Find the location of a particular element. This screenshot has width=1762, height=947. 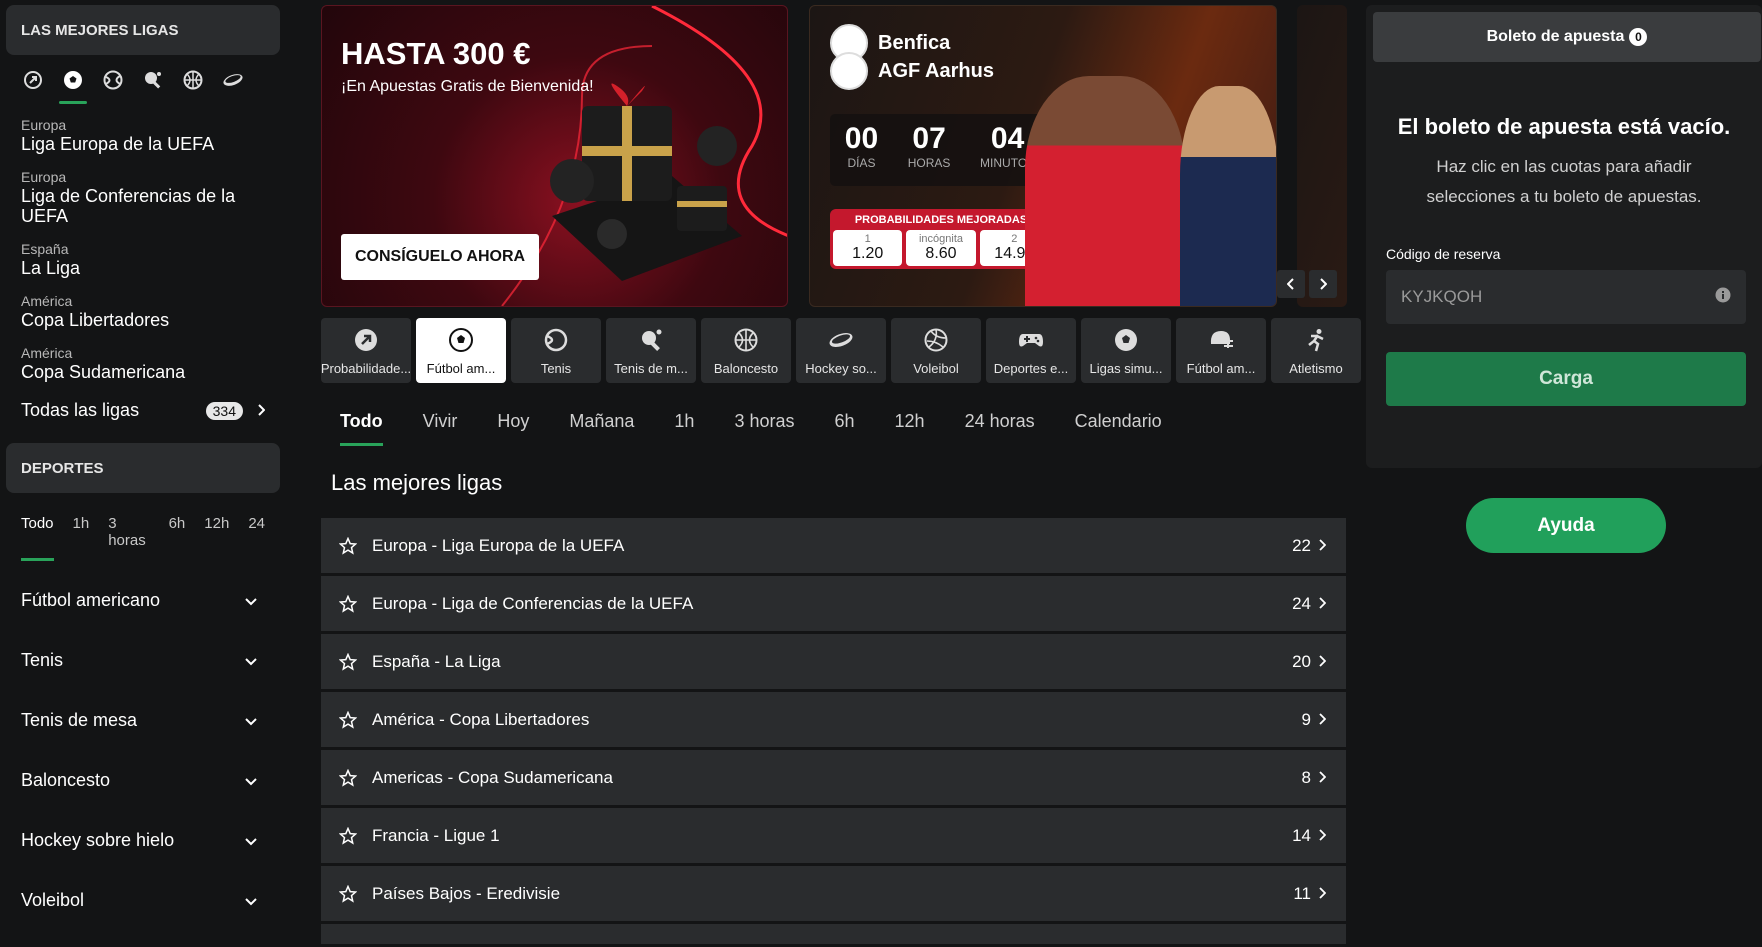

league-row-count: 22 is located at coordinates (1301, 545).